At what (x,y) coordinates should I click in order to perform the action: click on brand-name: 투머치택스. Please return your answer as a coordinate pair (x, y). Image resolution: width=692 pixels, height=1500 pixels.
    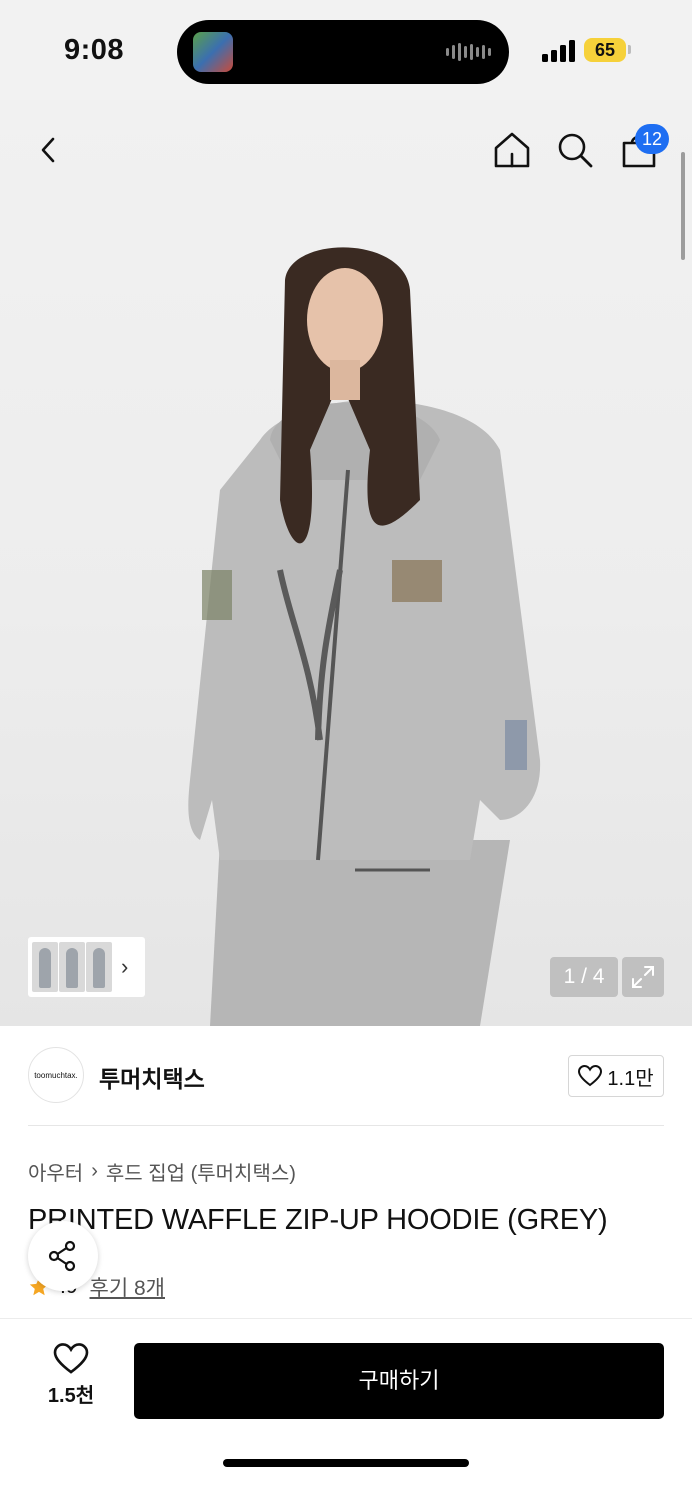
    Looking at the image, I should click on (152, 1077).